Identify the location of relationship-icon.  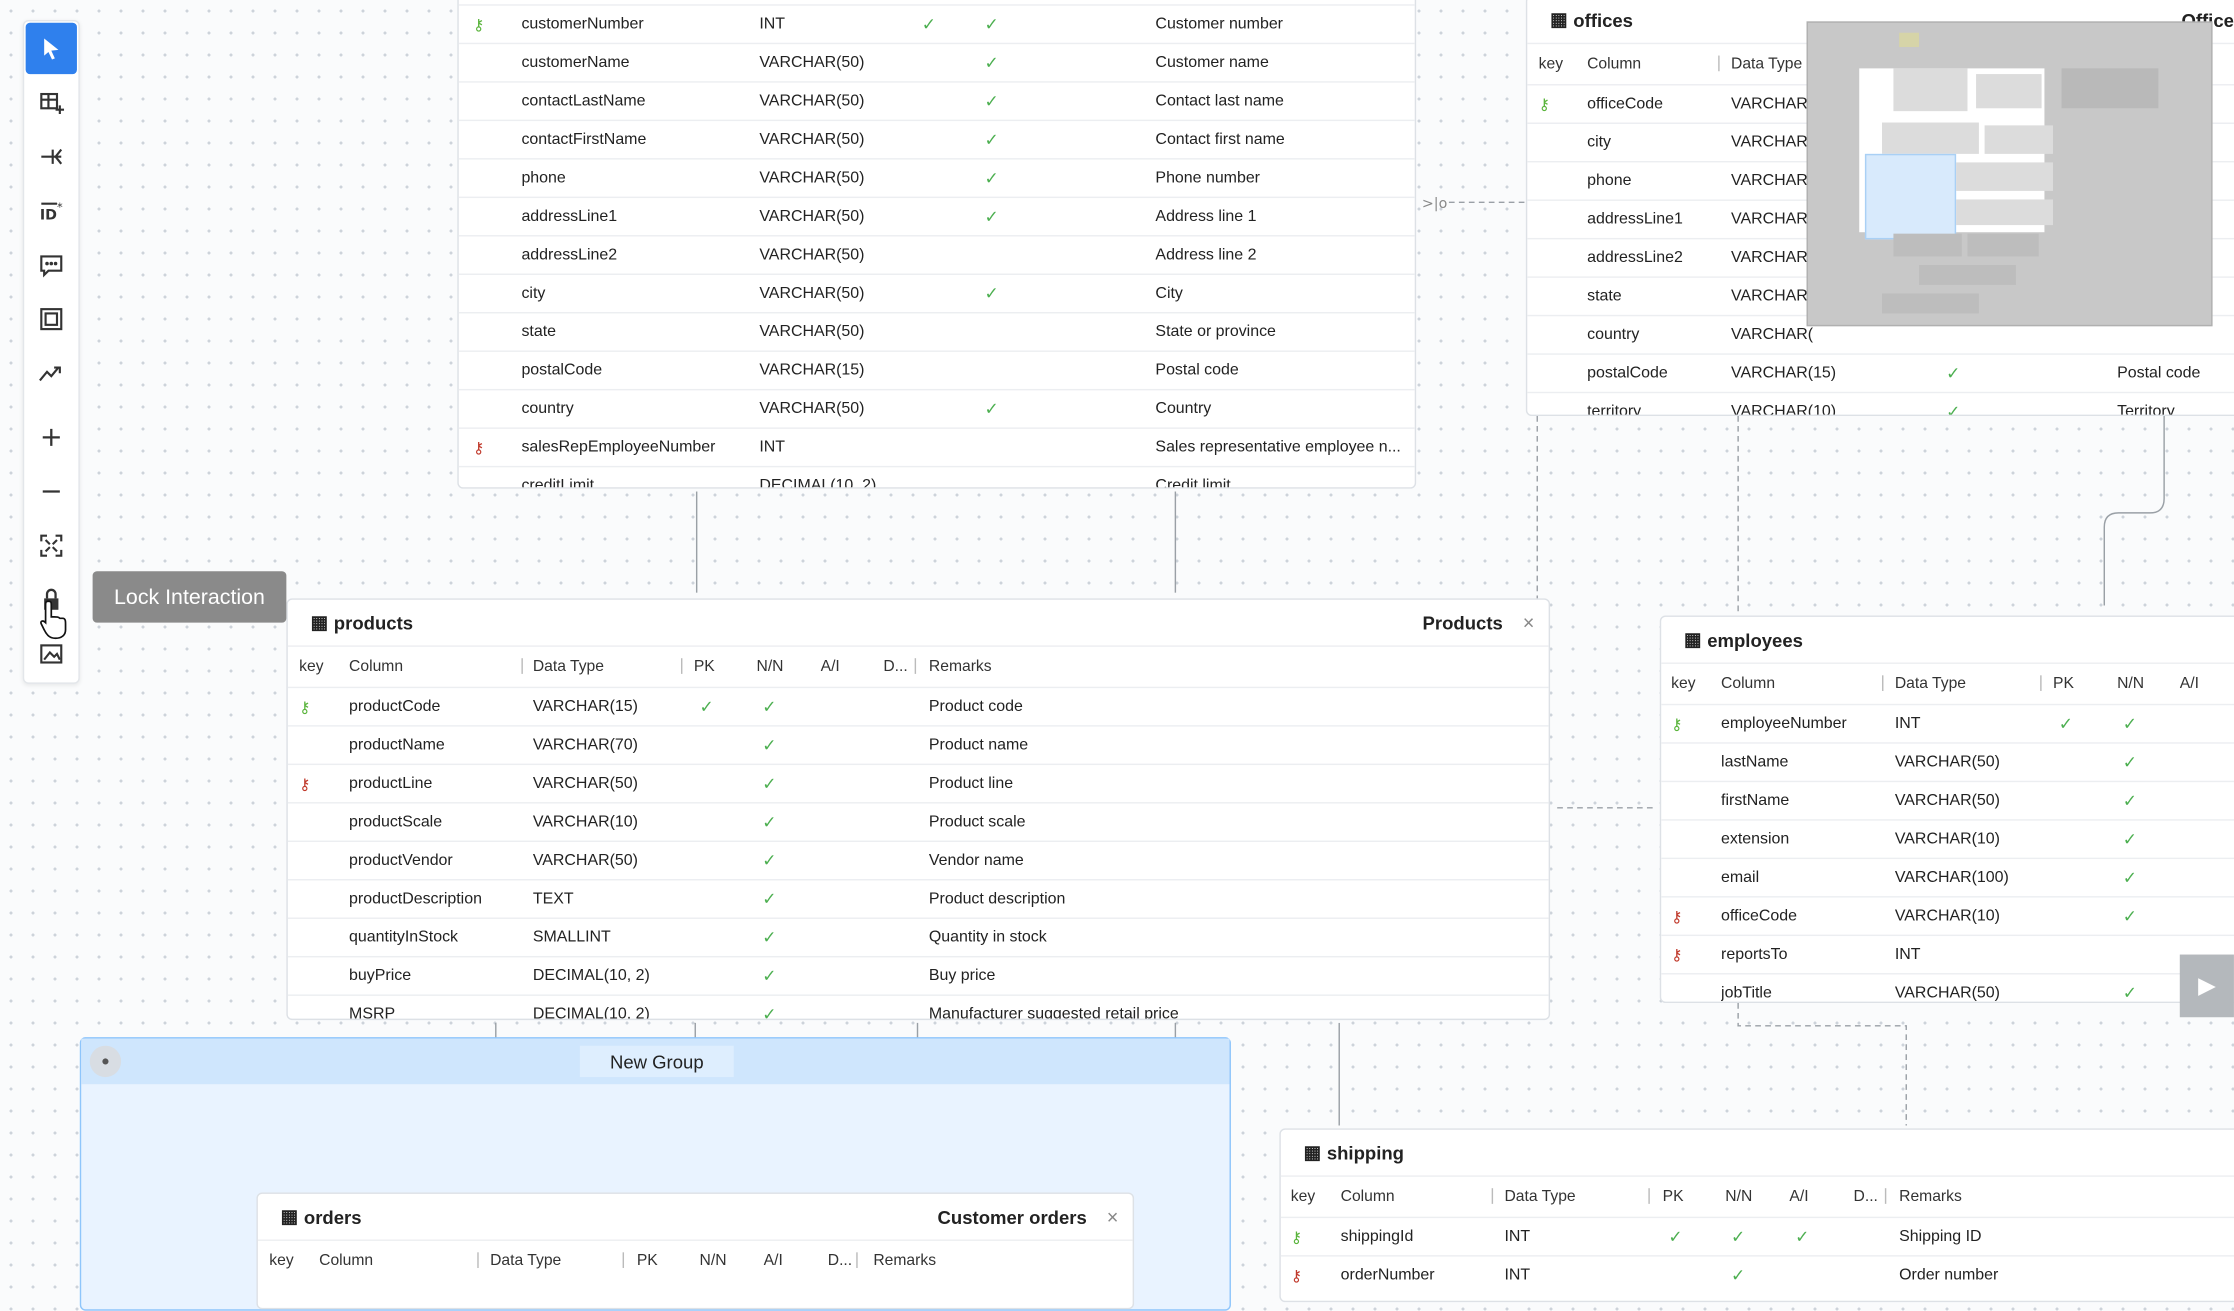
(51, 156).